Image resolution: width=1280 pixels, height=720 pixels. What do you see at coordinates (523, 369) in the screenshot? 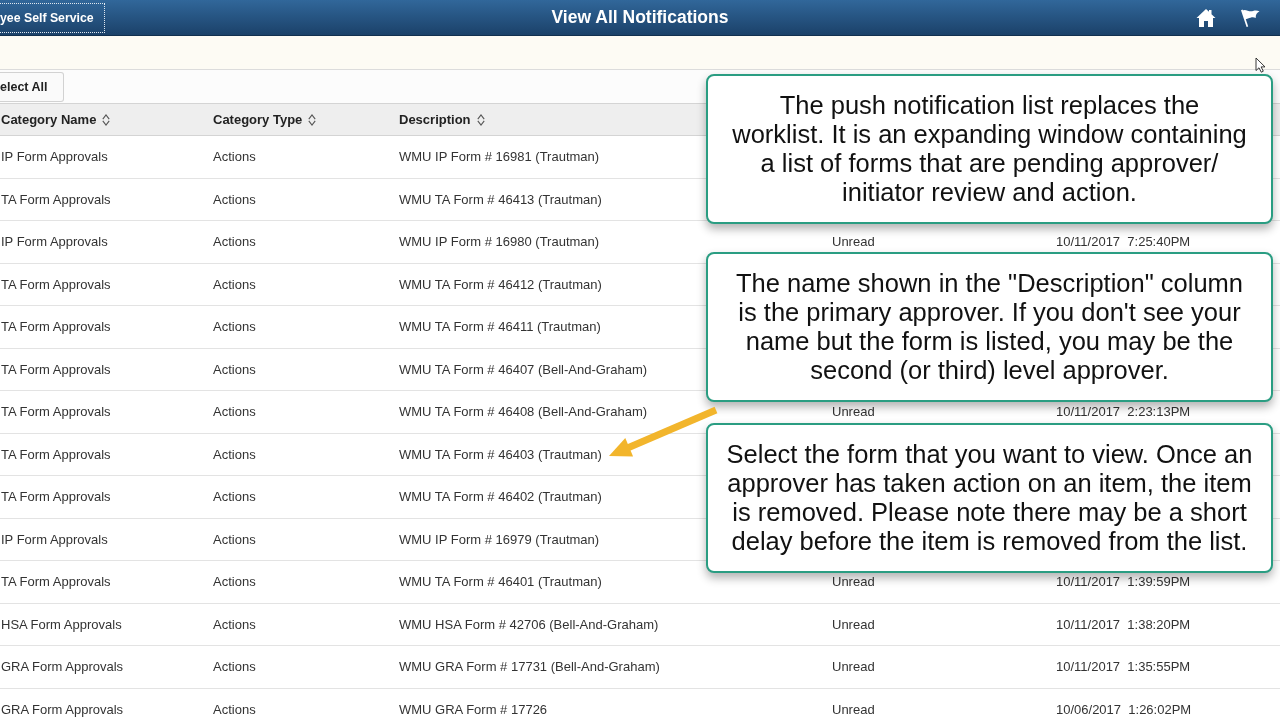
I see `form-description: WMU TA Form # 46407 (Bell-And-Graham)` at bounding box center [523, 369].